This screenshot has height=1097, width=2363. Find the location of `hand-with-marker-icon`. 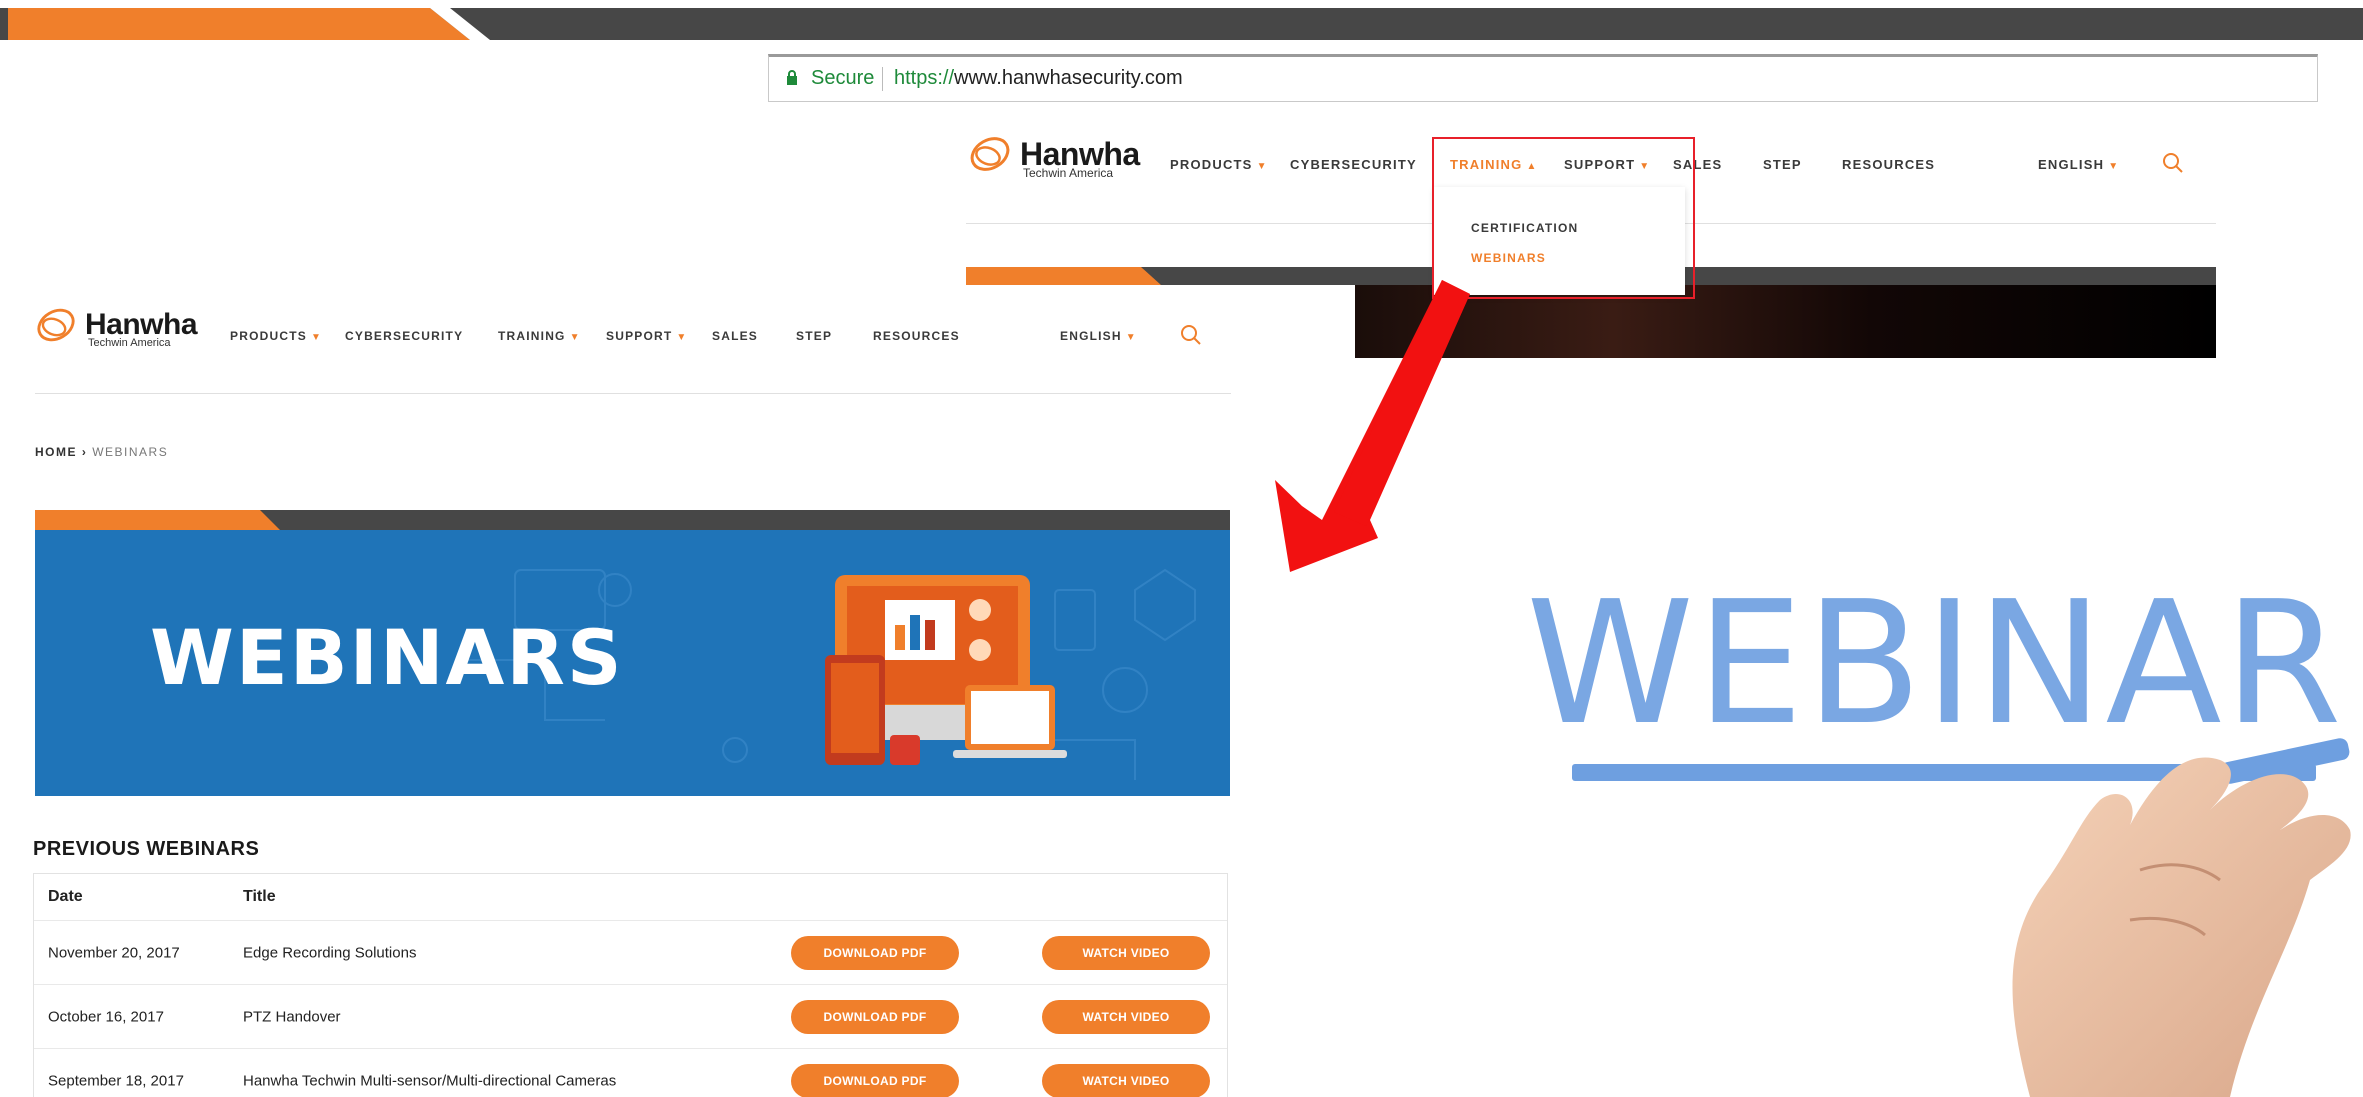

hand-with-marker-icon is located at coordinates (2181, 917).